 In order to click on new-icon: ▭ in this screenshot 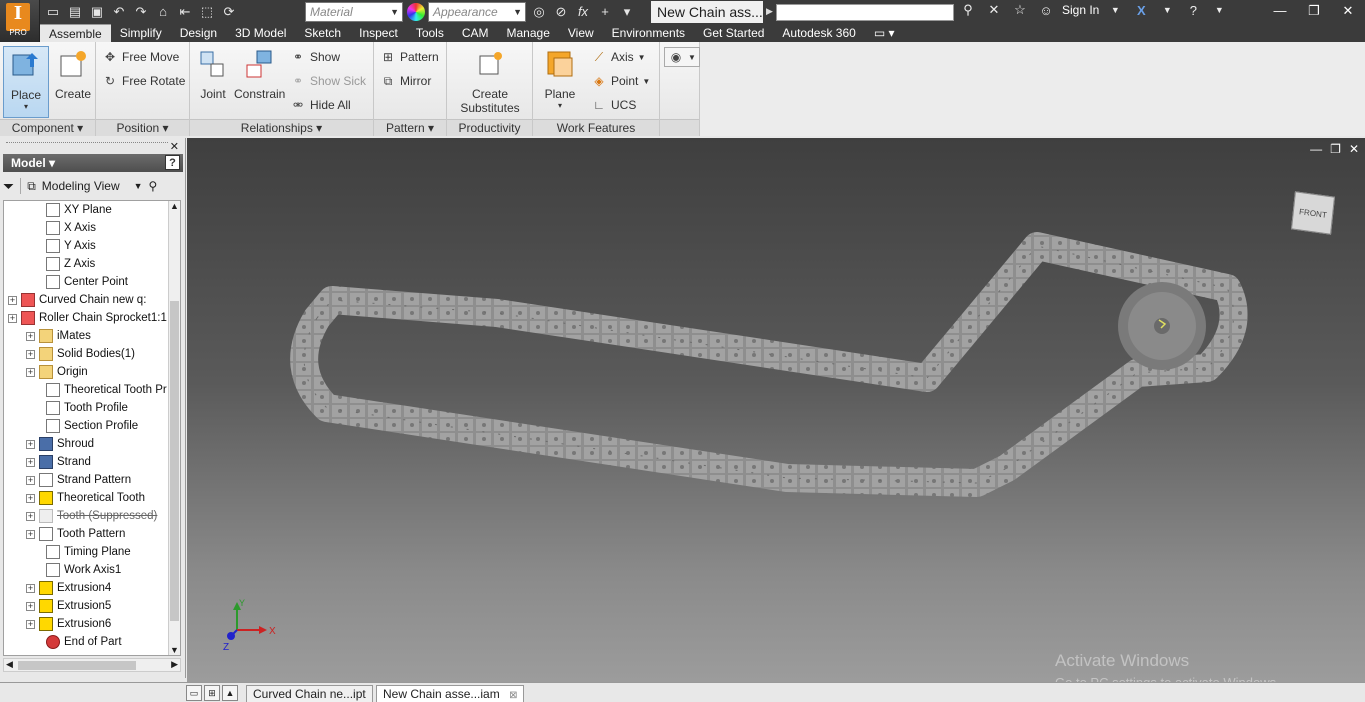, I will do `click(53, 12)`.